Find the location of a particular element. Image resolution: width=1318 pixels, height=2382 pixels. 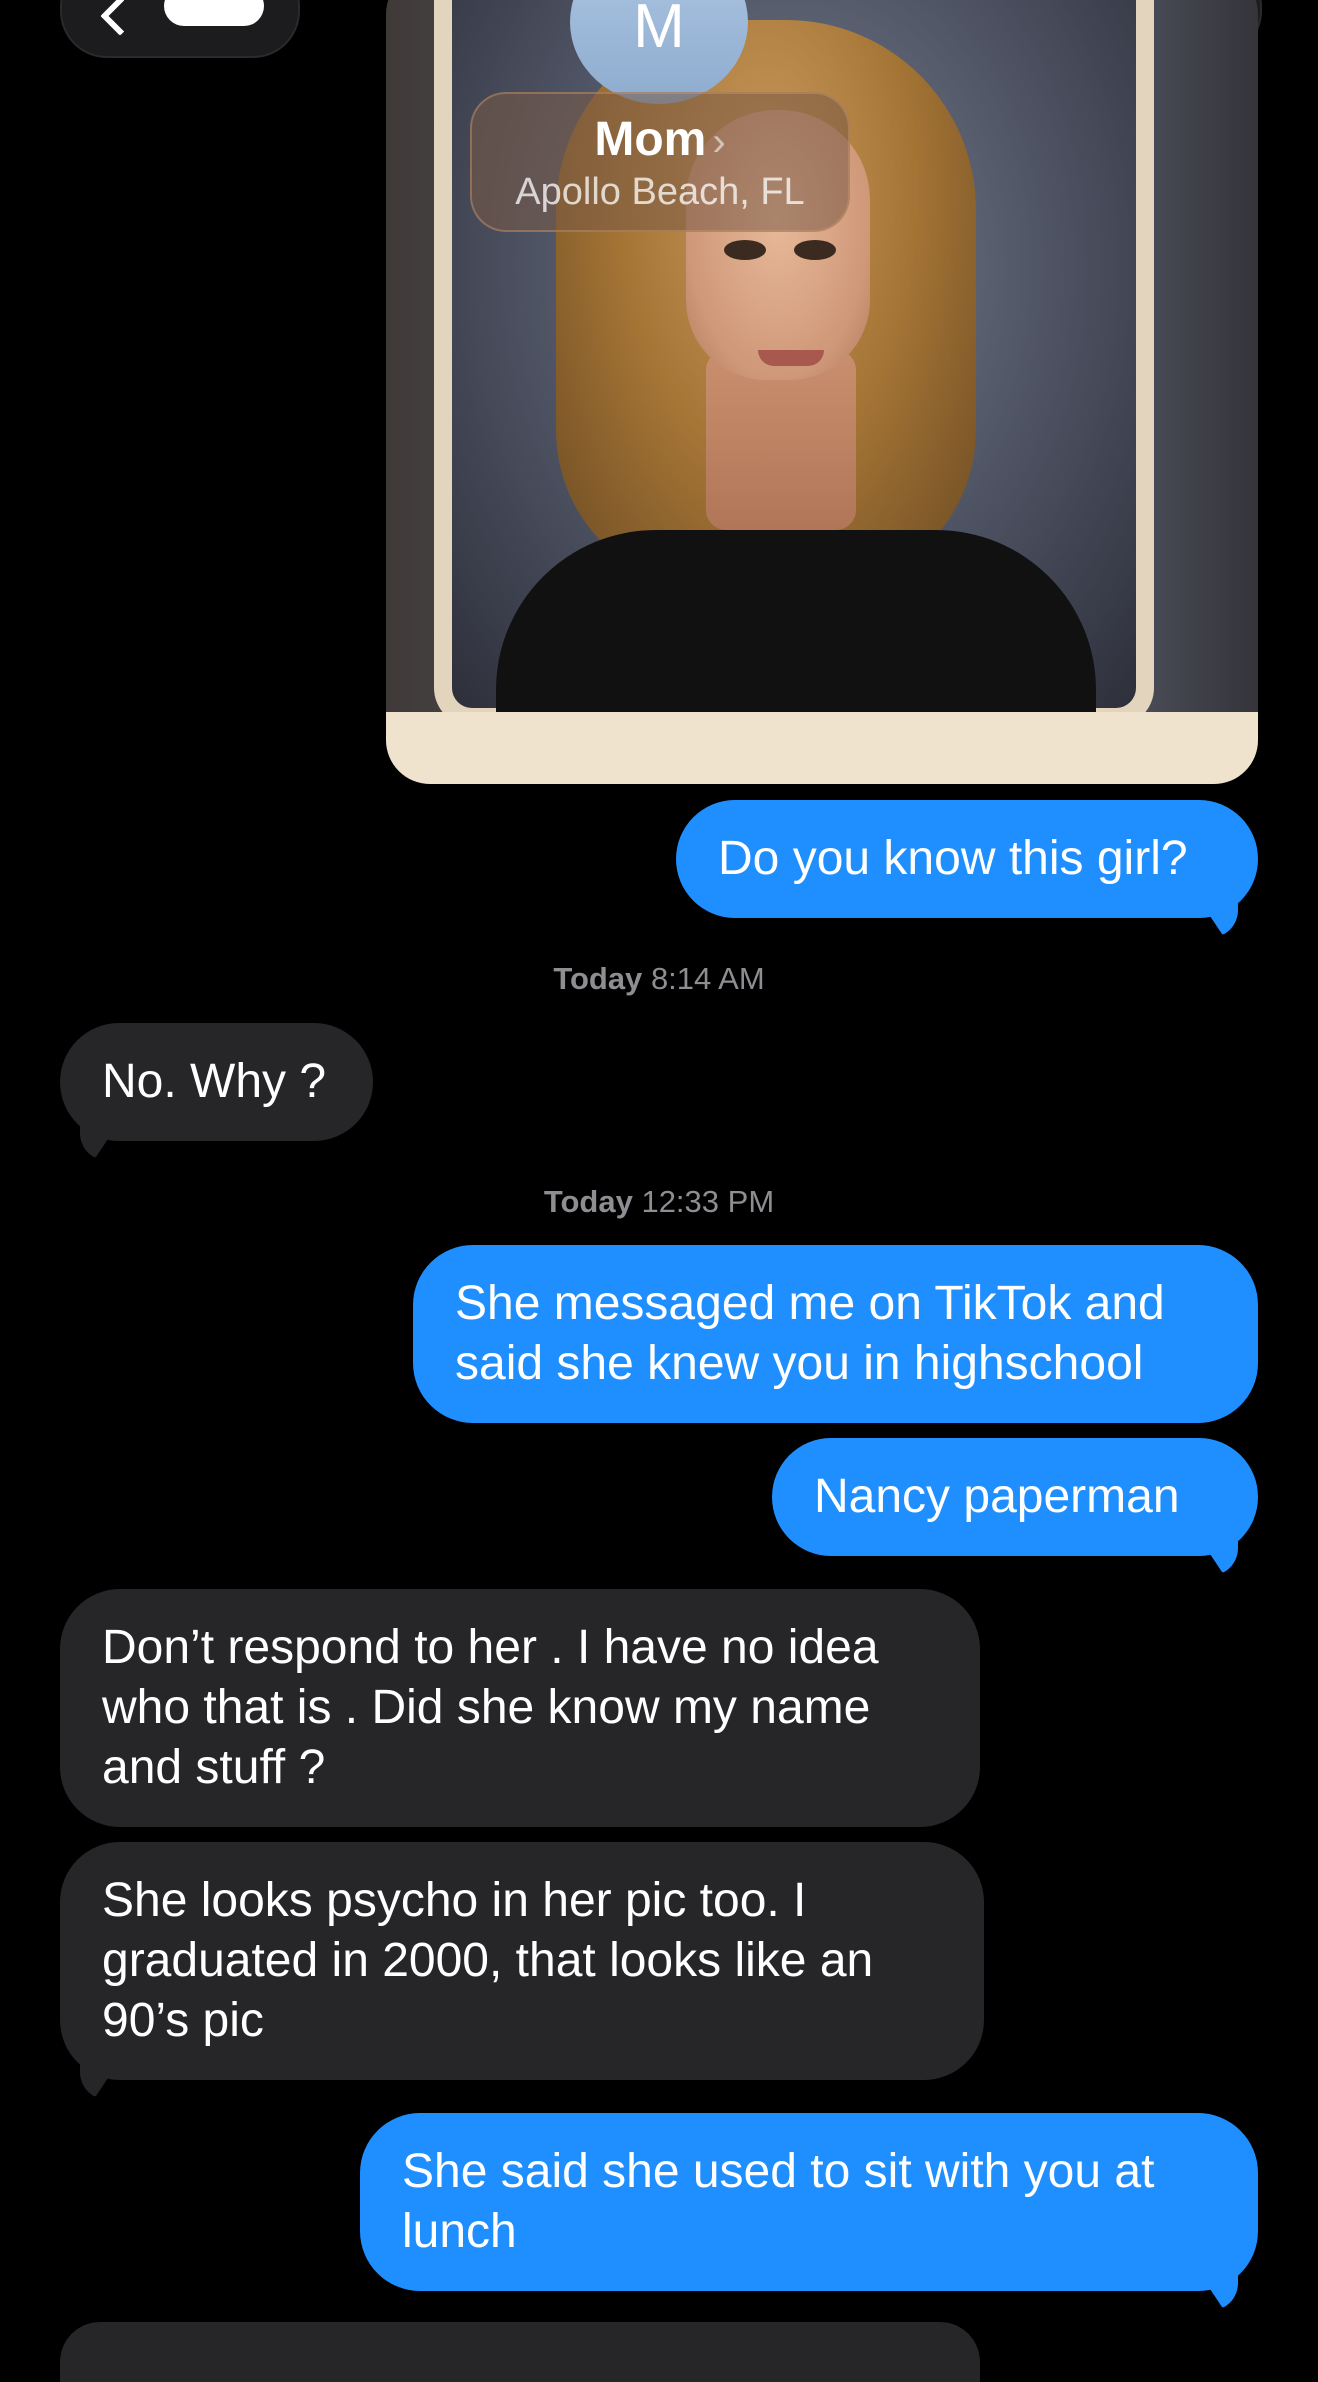

timestamp-time: 12:33 PM is located at coordinates (708, 1201).